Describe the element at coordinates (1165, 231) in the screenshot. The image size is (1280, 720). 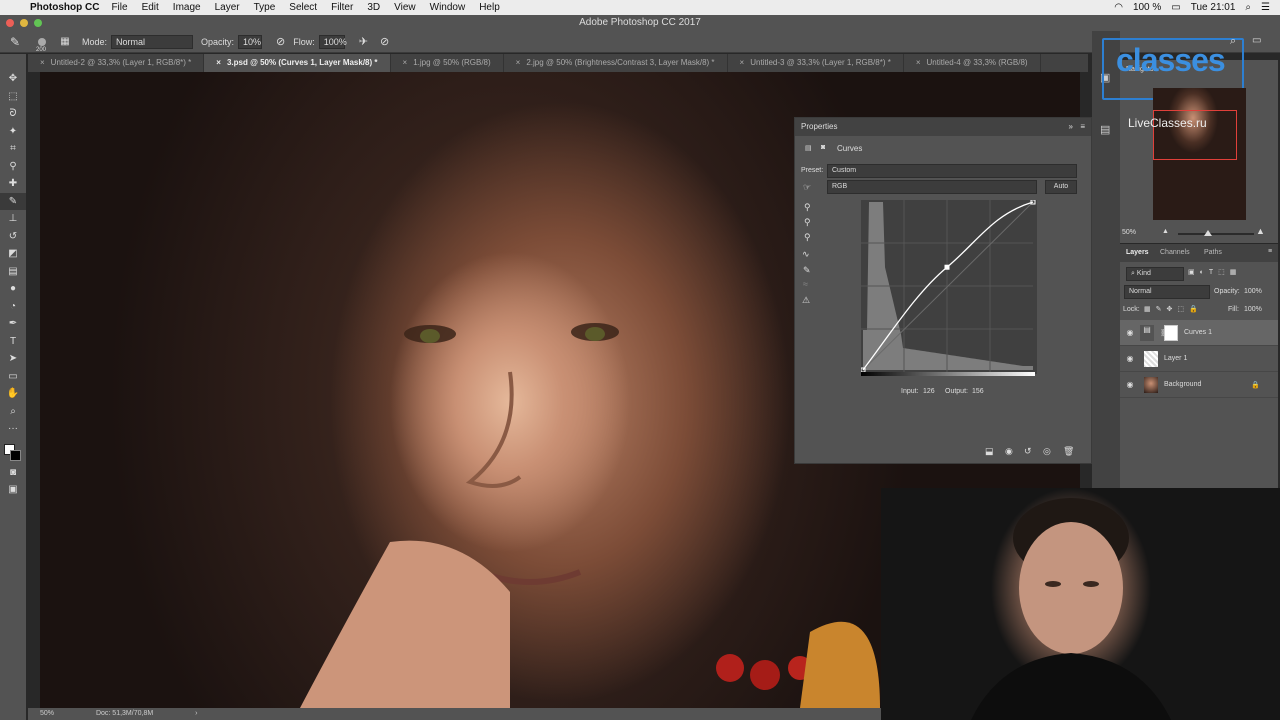
I see `zoom-out-icon: ▲` at that location.